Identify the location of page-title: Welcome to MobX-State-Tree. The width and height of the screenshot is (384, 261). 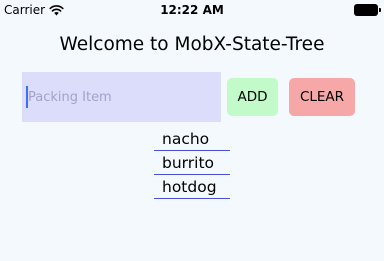
(192, 44).